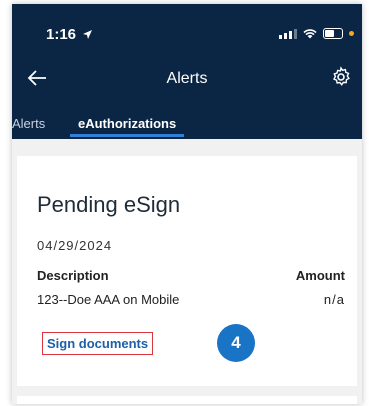  I want to click on step-number-badge: 4, so click(236, 343).